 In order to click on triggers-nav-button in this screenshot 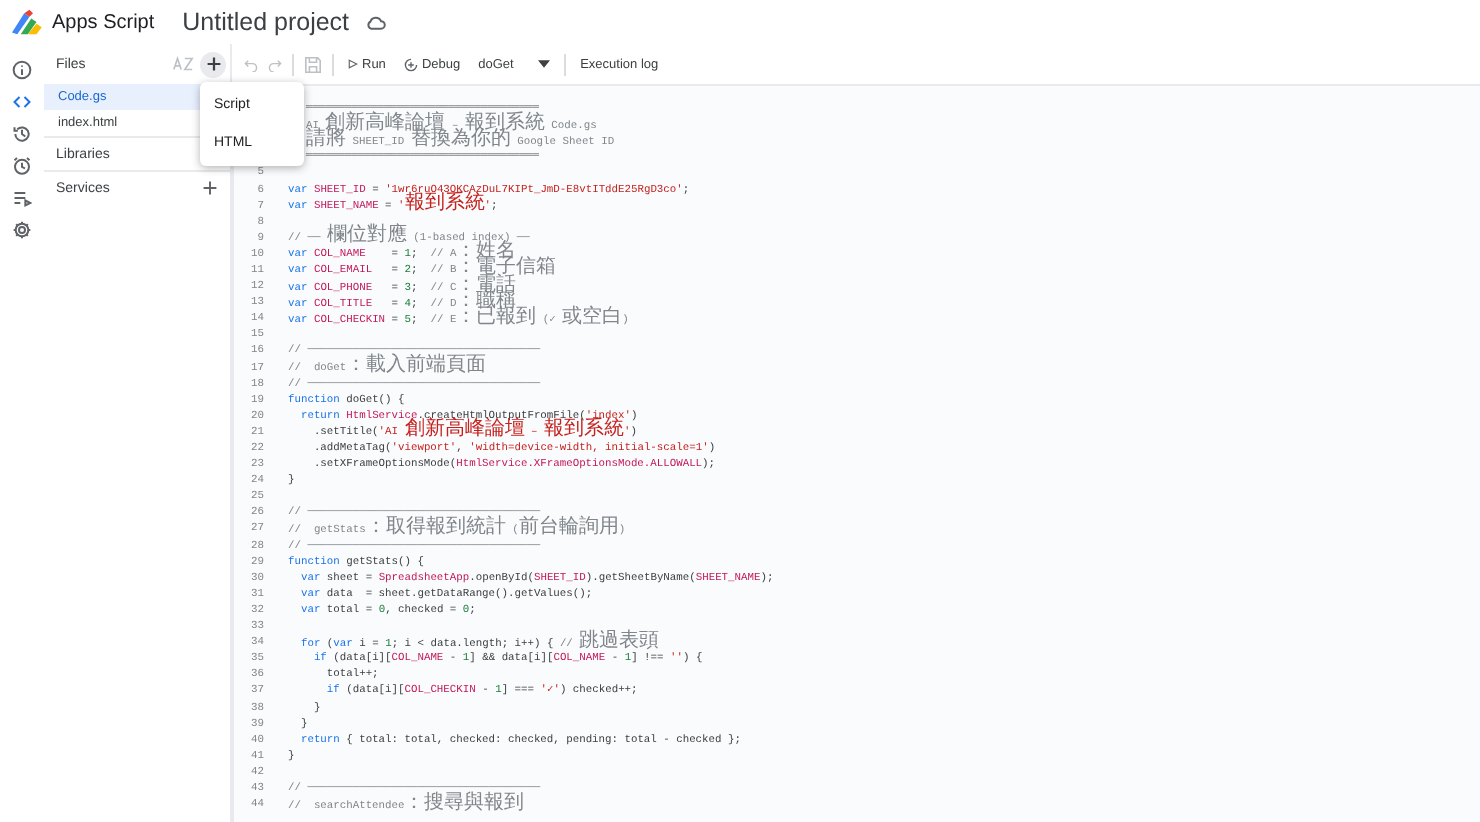, I will do `click(22, 166)`.